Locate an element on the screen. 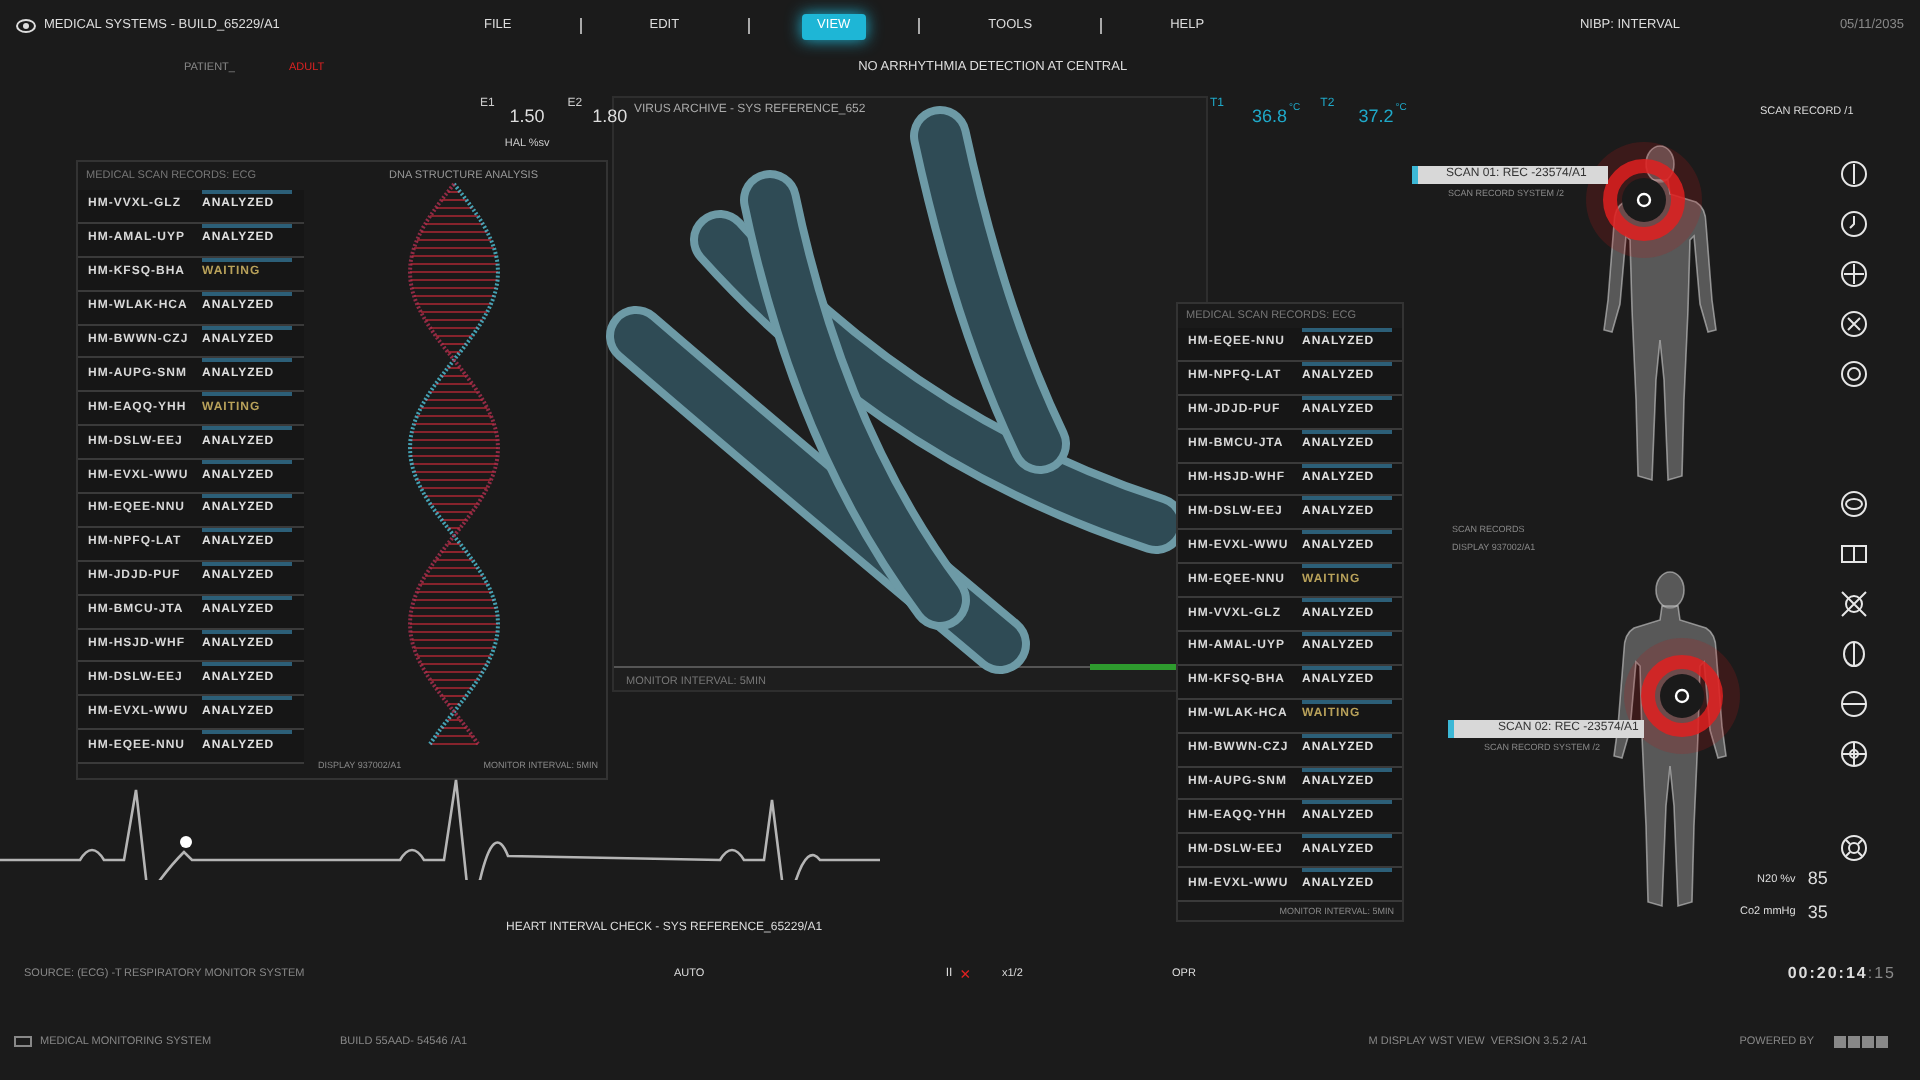  split-view-icon is located at coordinates (1854, 554).